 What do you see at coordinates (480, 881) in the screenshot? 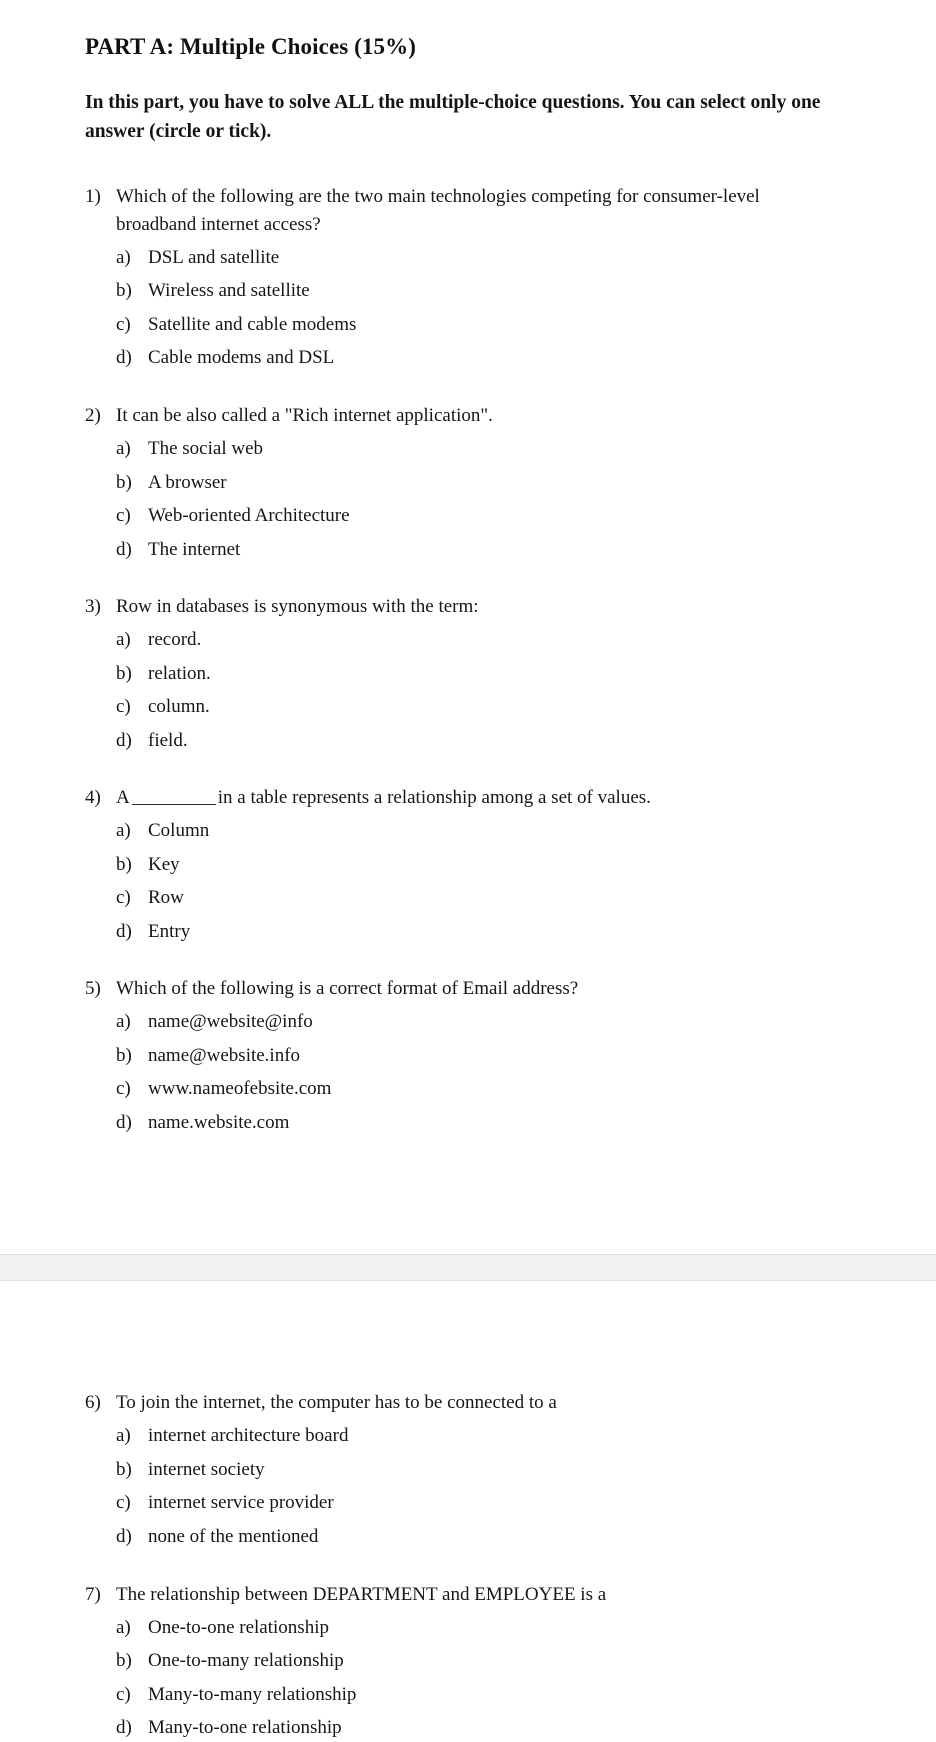
I see `option-list: a) Column b) Key c) Row d) Entry` at bounding box center [480, 881].